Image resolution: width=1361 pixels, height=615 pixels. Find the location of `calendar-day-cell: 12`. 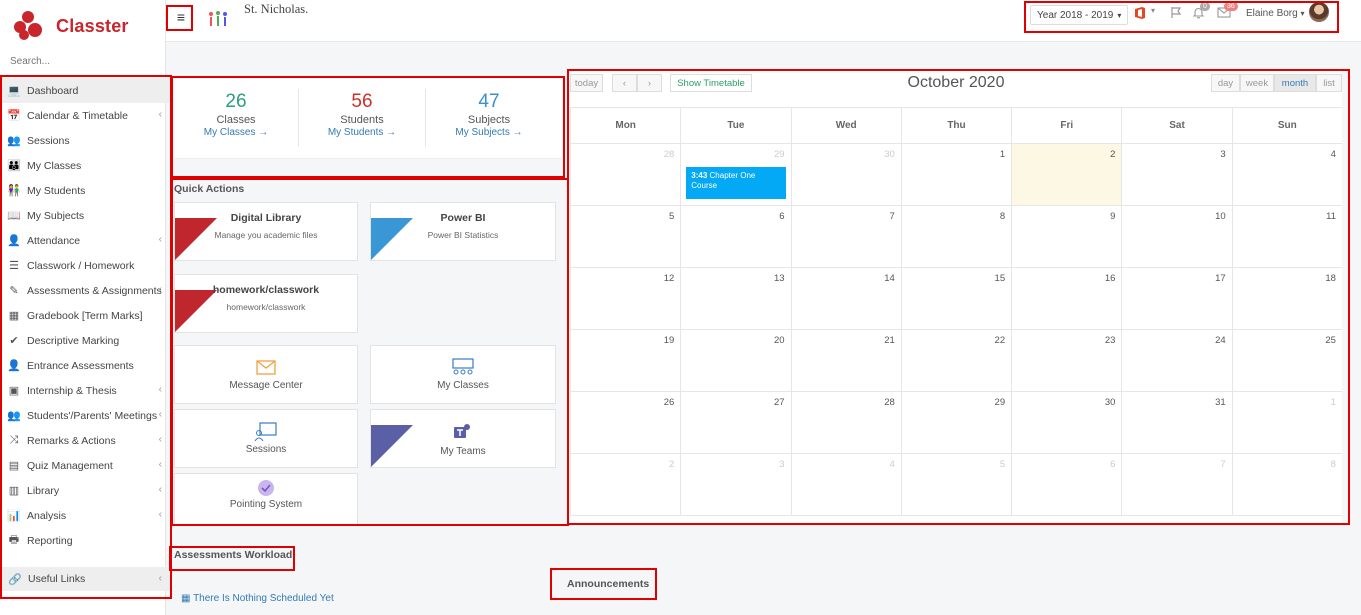

calendar-day-cell: 12 is located at coordinates (625, 298).